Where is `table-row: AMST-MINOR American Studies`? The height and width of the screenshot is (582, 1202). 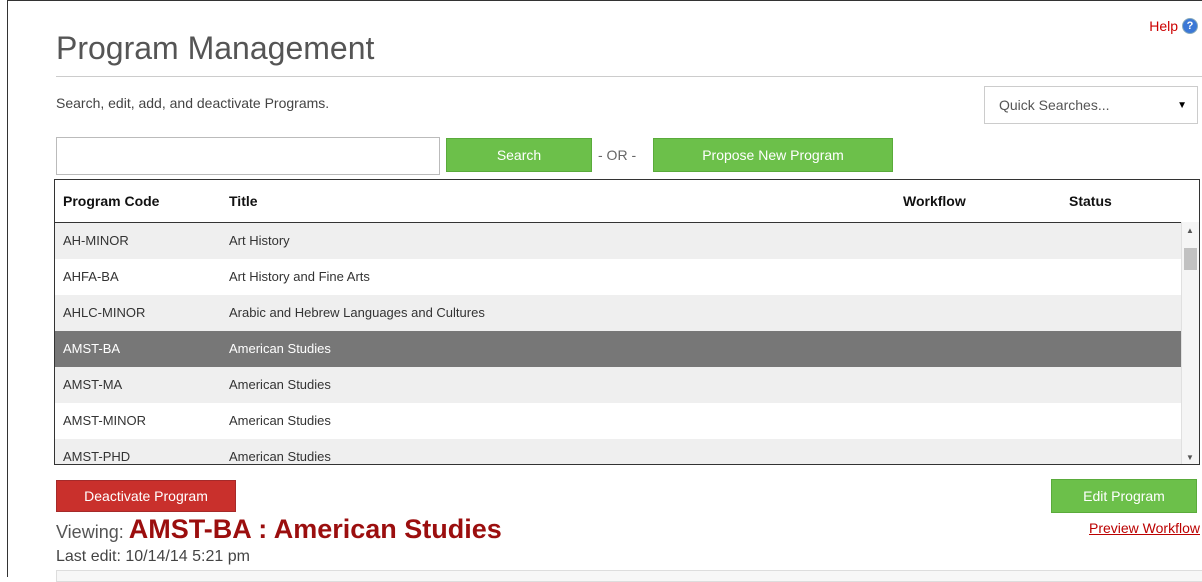
table-row: AMST-MINOR American Studies is located at coordinates (627, 421).